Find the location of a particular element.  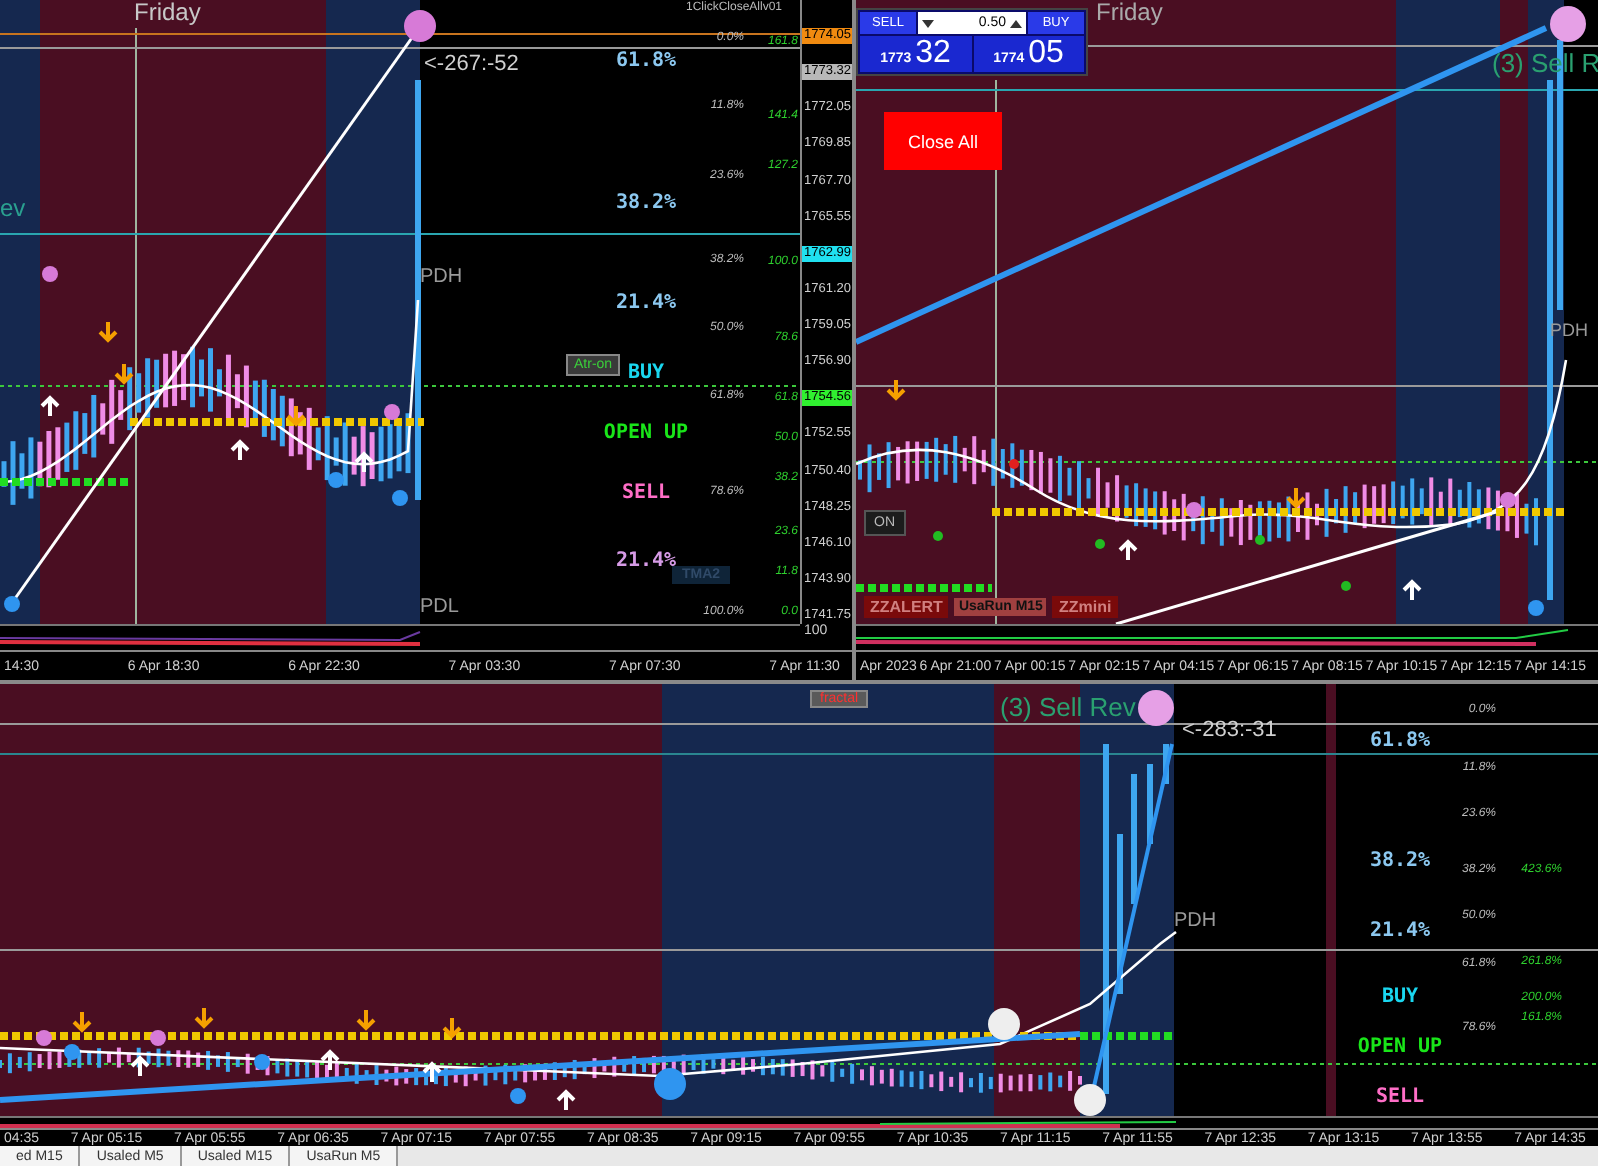

zigzag-button: ZZmini is located at coordinates (1085, 607).